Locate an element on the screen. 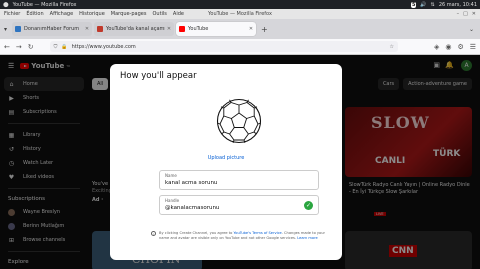 The image size is (480, 269). notification-badge: 5 is located at coordinates (413, 4).